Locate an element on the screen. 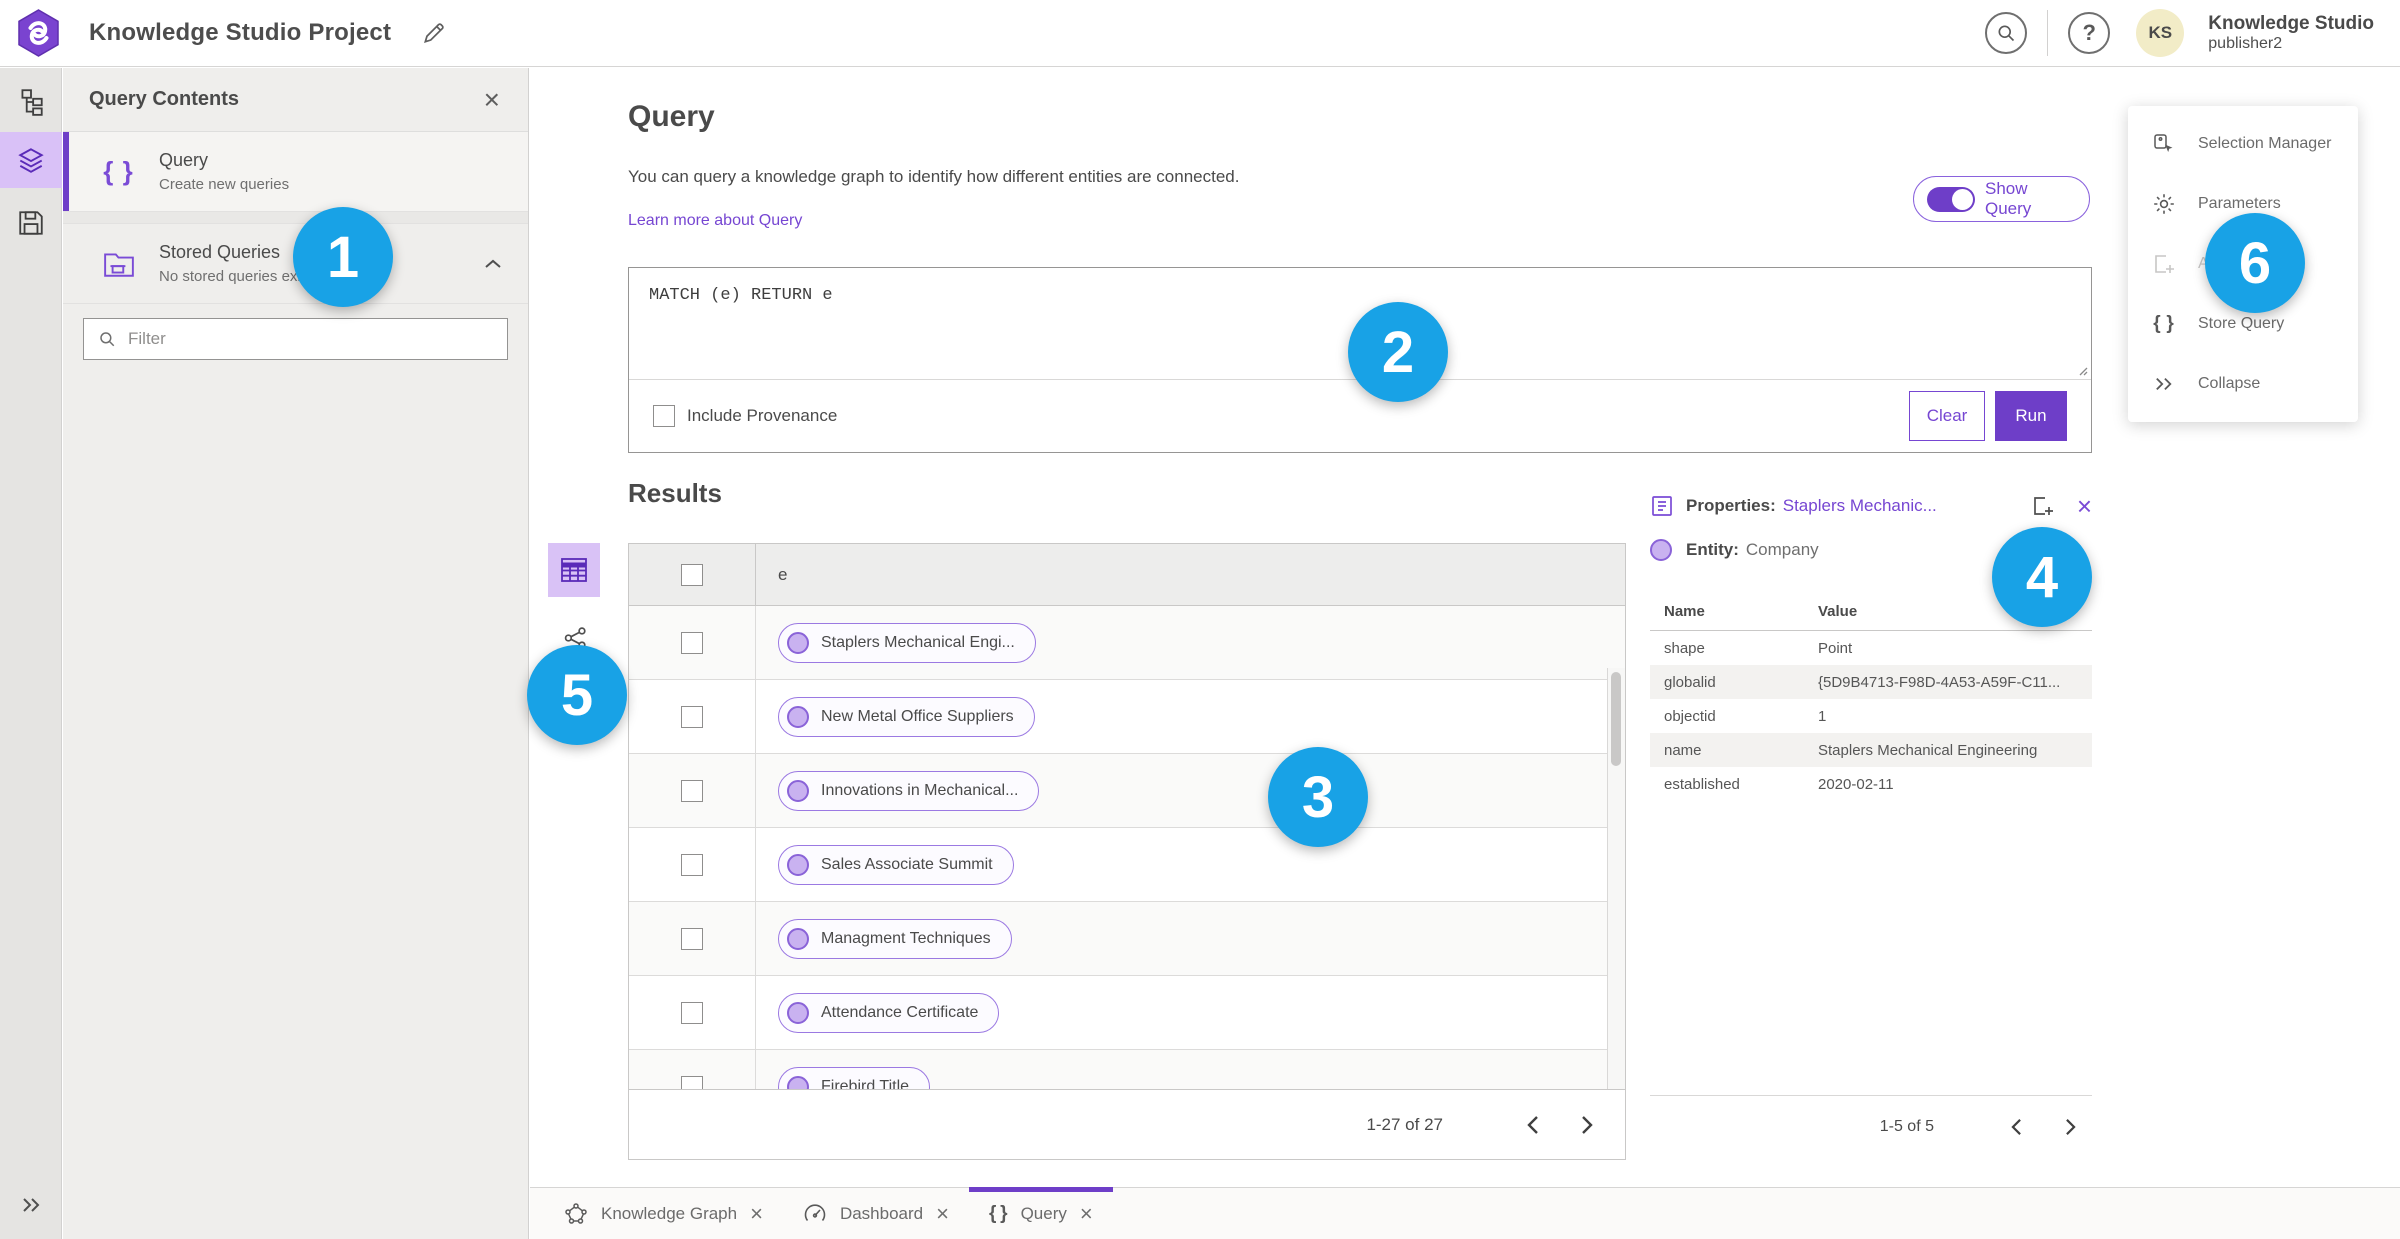  table-row: Firebird Title is located at coordinates (1127, 1070).